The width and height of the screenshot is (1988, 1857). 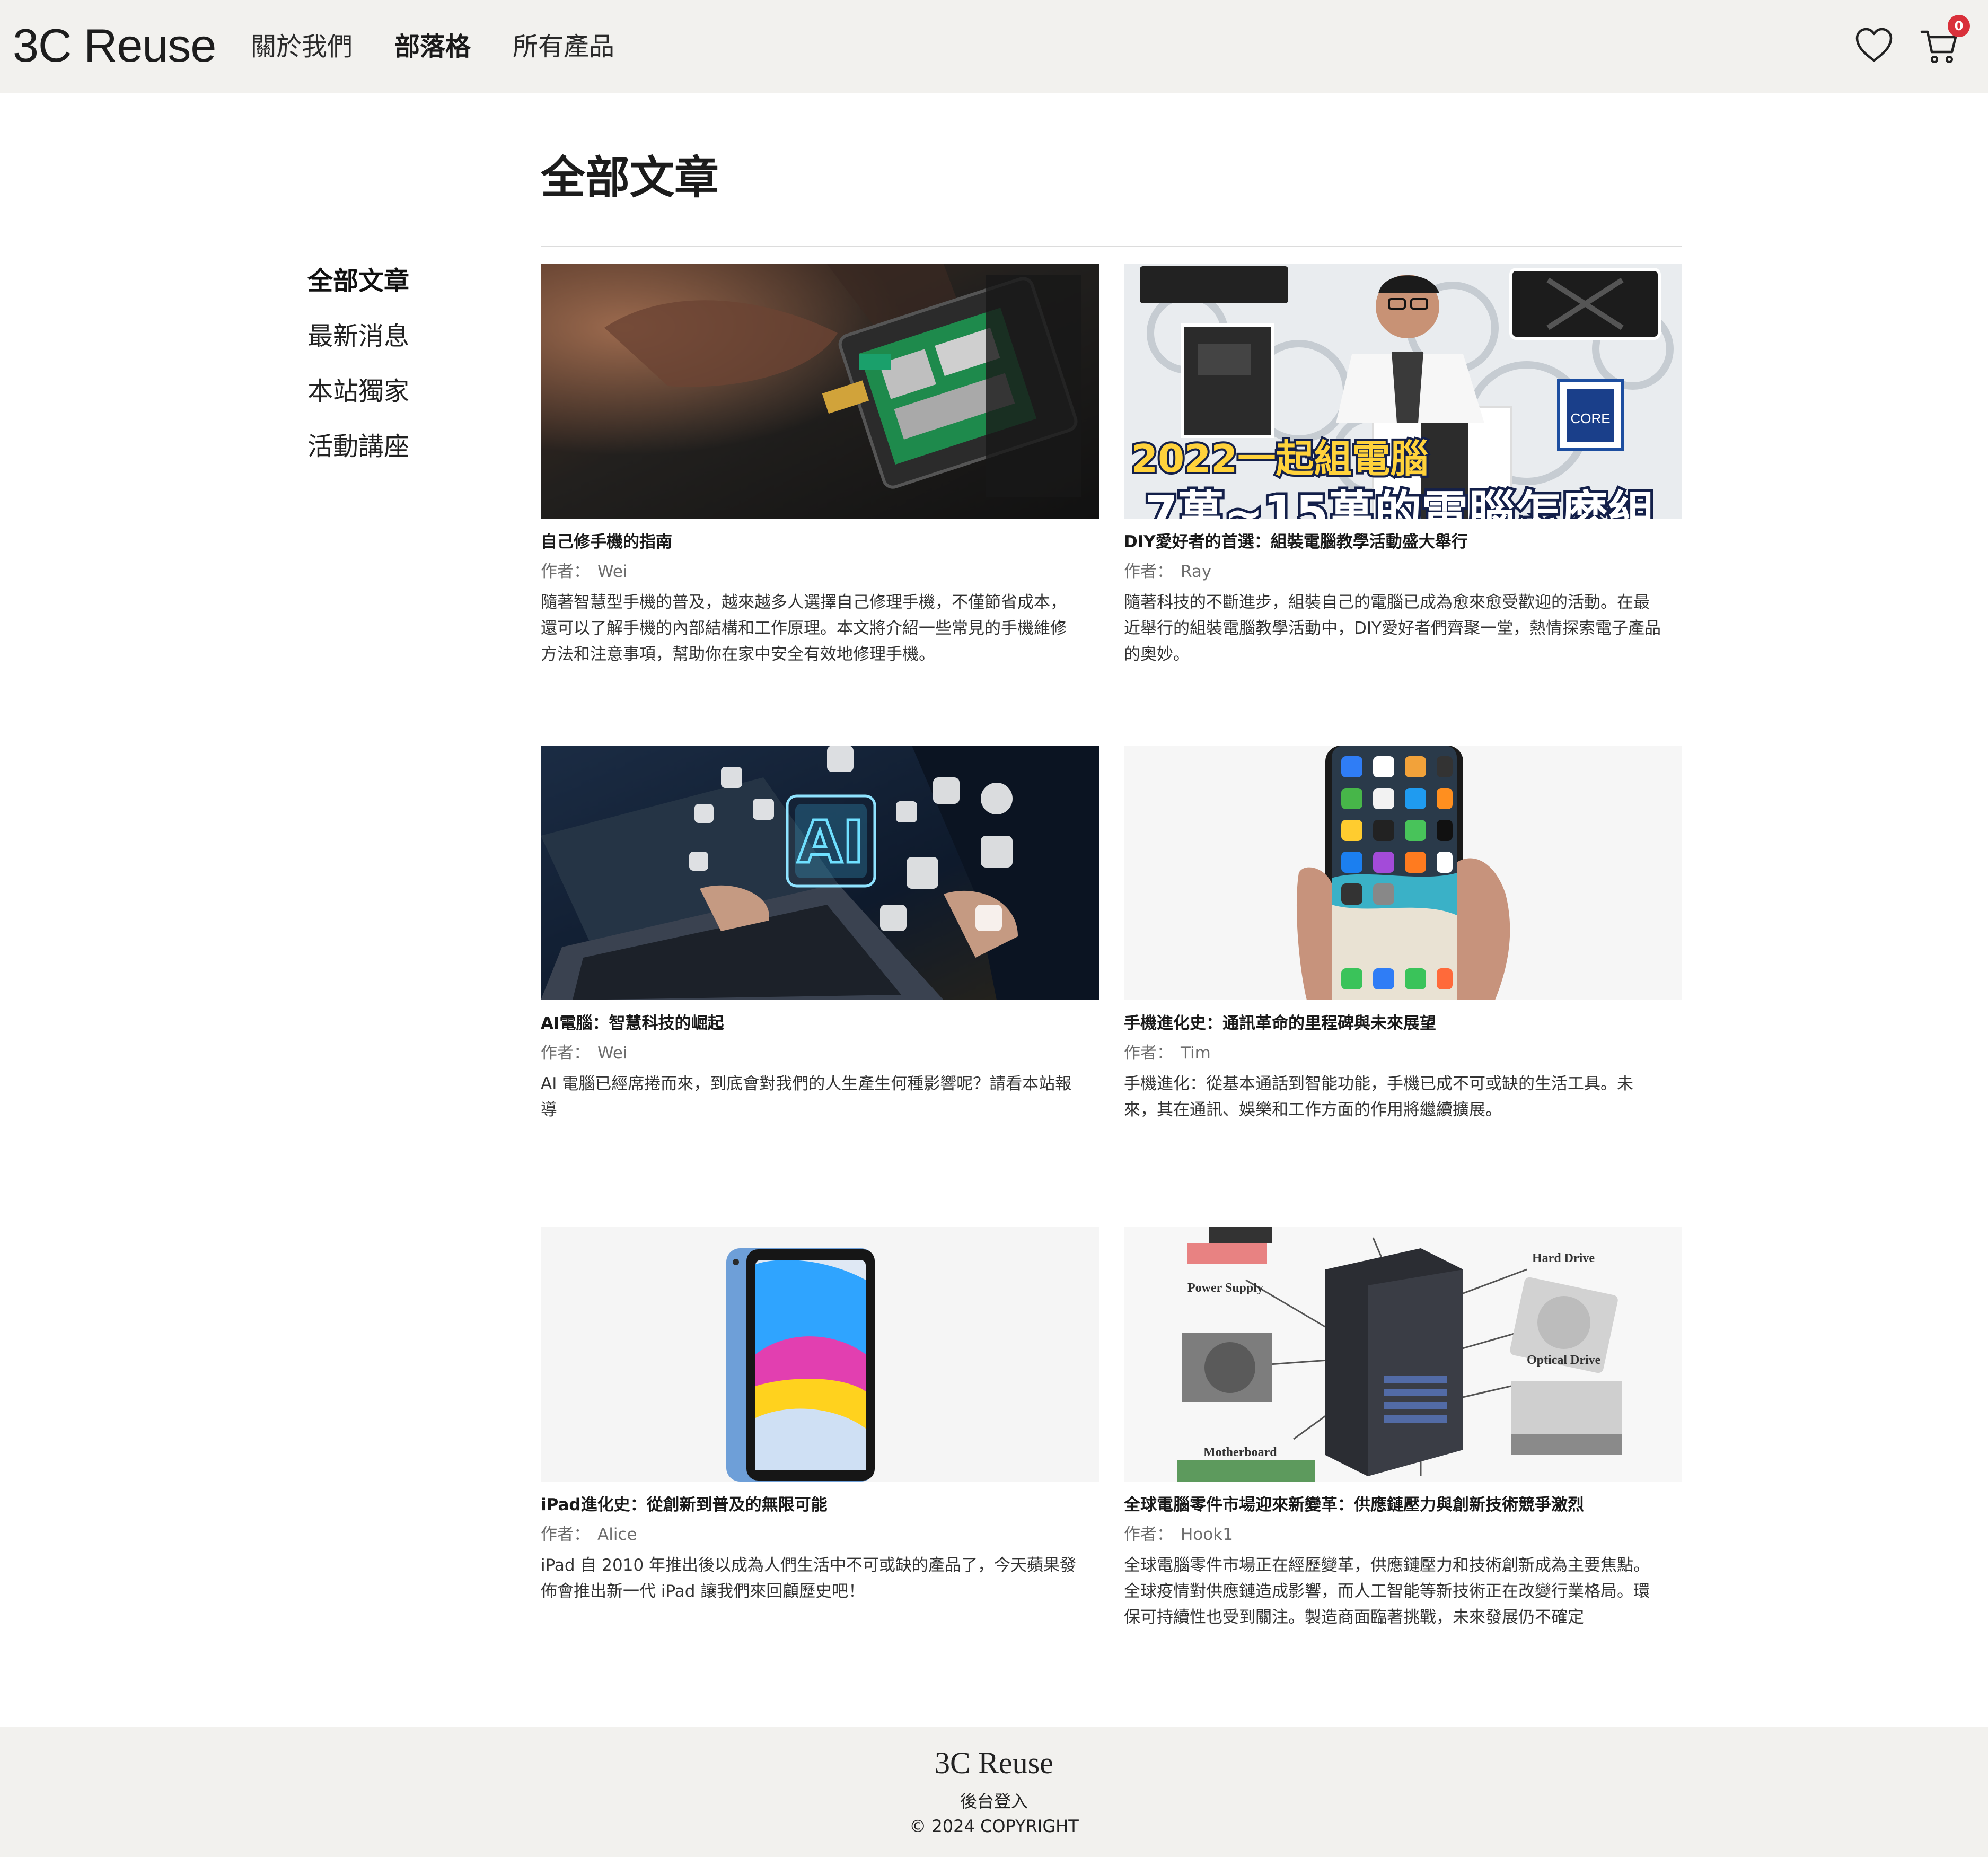 What do you see at coordinates (703, 1591) in the screenshot?
I see `excerpt-line: 佈會推出新一代 iPad 讓我們來回顧歷史吧！` at bounding box center [703, 1591].